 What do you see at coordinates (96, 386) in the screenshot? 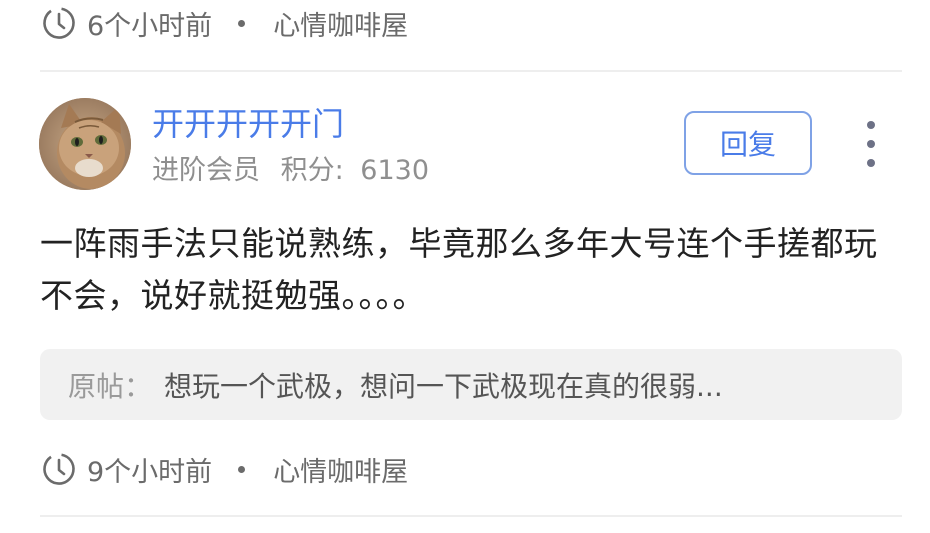
I see `quote-label: 原帖` at bounding box center [96, 386].